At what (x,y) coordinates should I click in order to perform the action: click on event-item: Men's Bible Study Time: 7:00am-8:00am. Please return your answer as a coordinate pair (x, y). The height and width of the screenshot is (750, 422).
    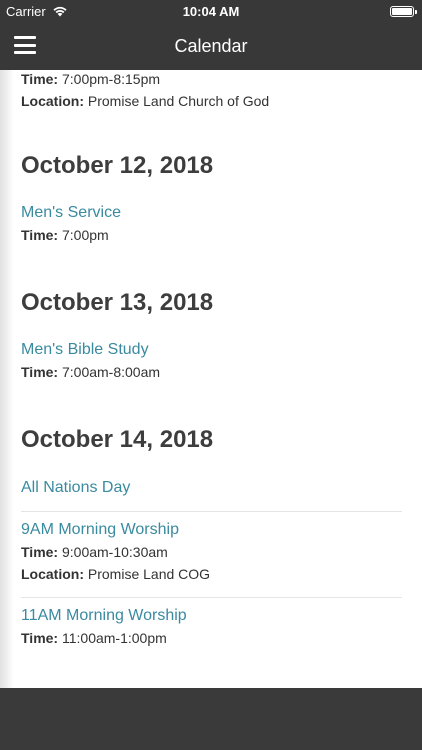
    Looking at the image, I should click on (211, 361).